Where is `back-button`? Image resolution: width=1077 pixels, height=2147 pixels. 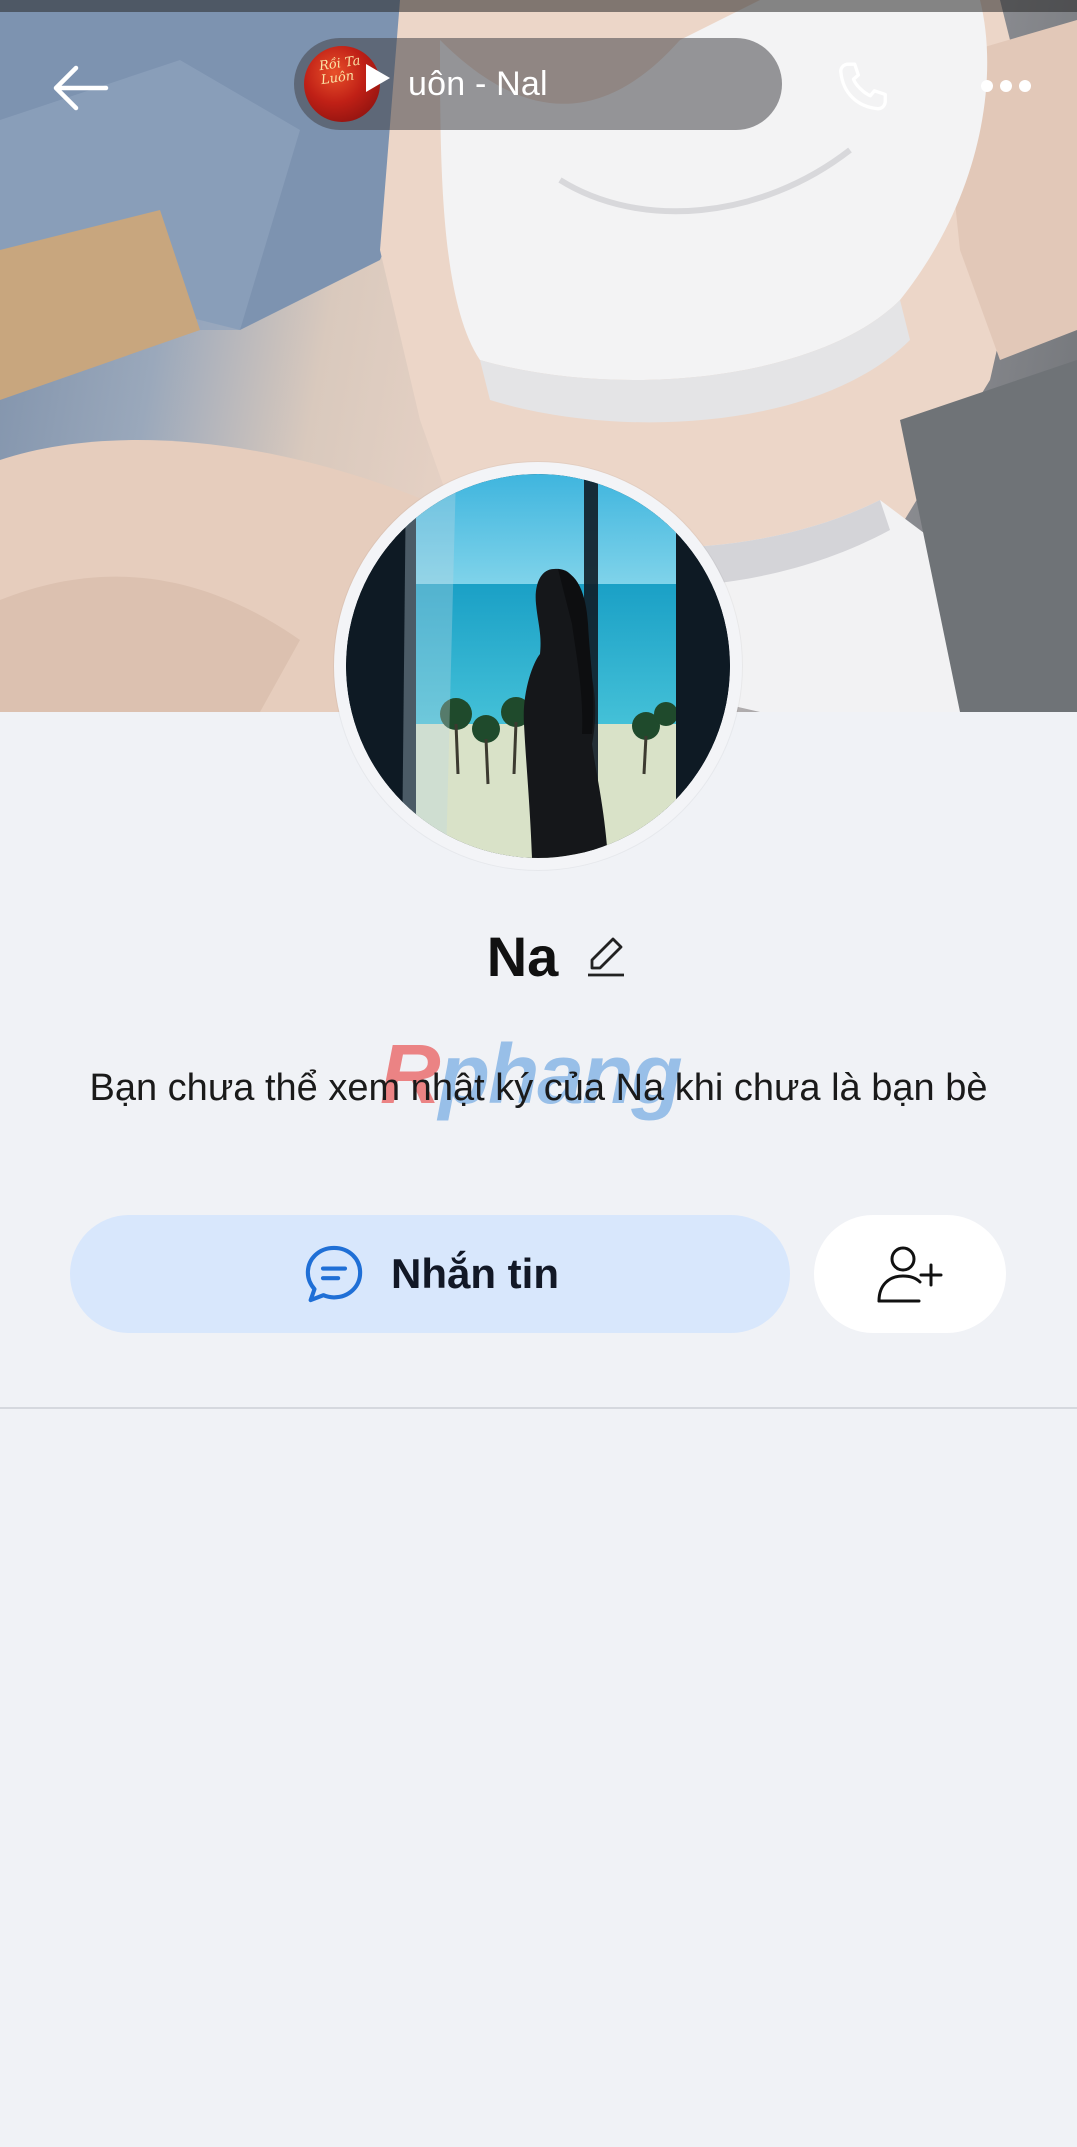 back-button is located at coordinates (80, 88).